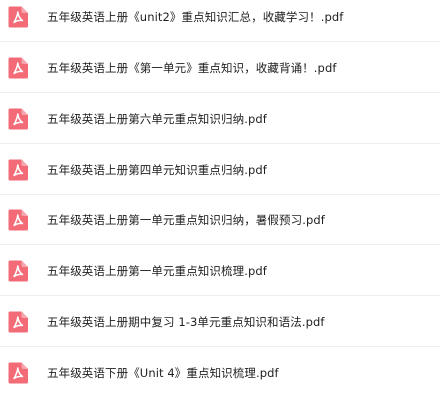 The width and height of the screenshot is (440, 403). I want to click on file-name: 五年级英语上册第六单元重点知识归纳.pdf, so click(157, 119).